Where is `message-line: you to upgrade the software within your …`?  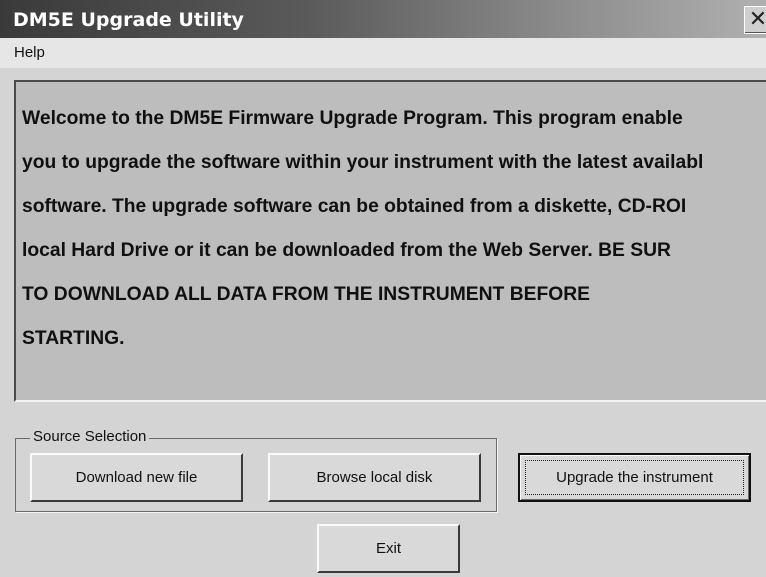
message-line: you to upgrade the software within your … is located at coordinates (363, 162).